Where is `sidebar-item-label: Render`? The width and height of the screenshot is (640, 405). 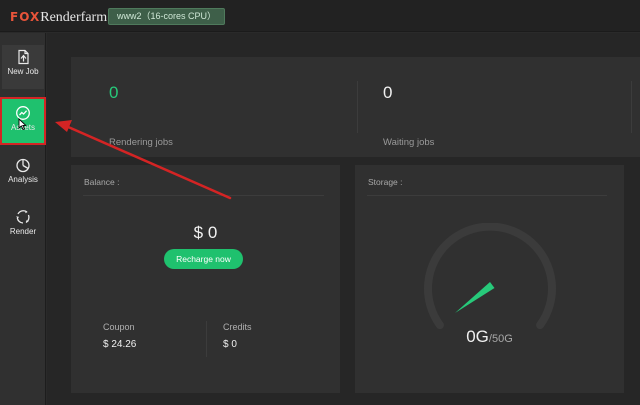
sidebar-item-label: Render is located at coordinates (23, 231).